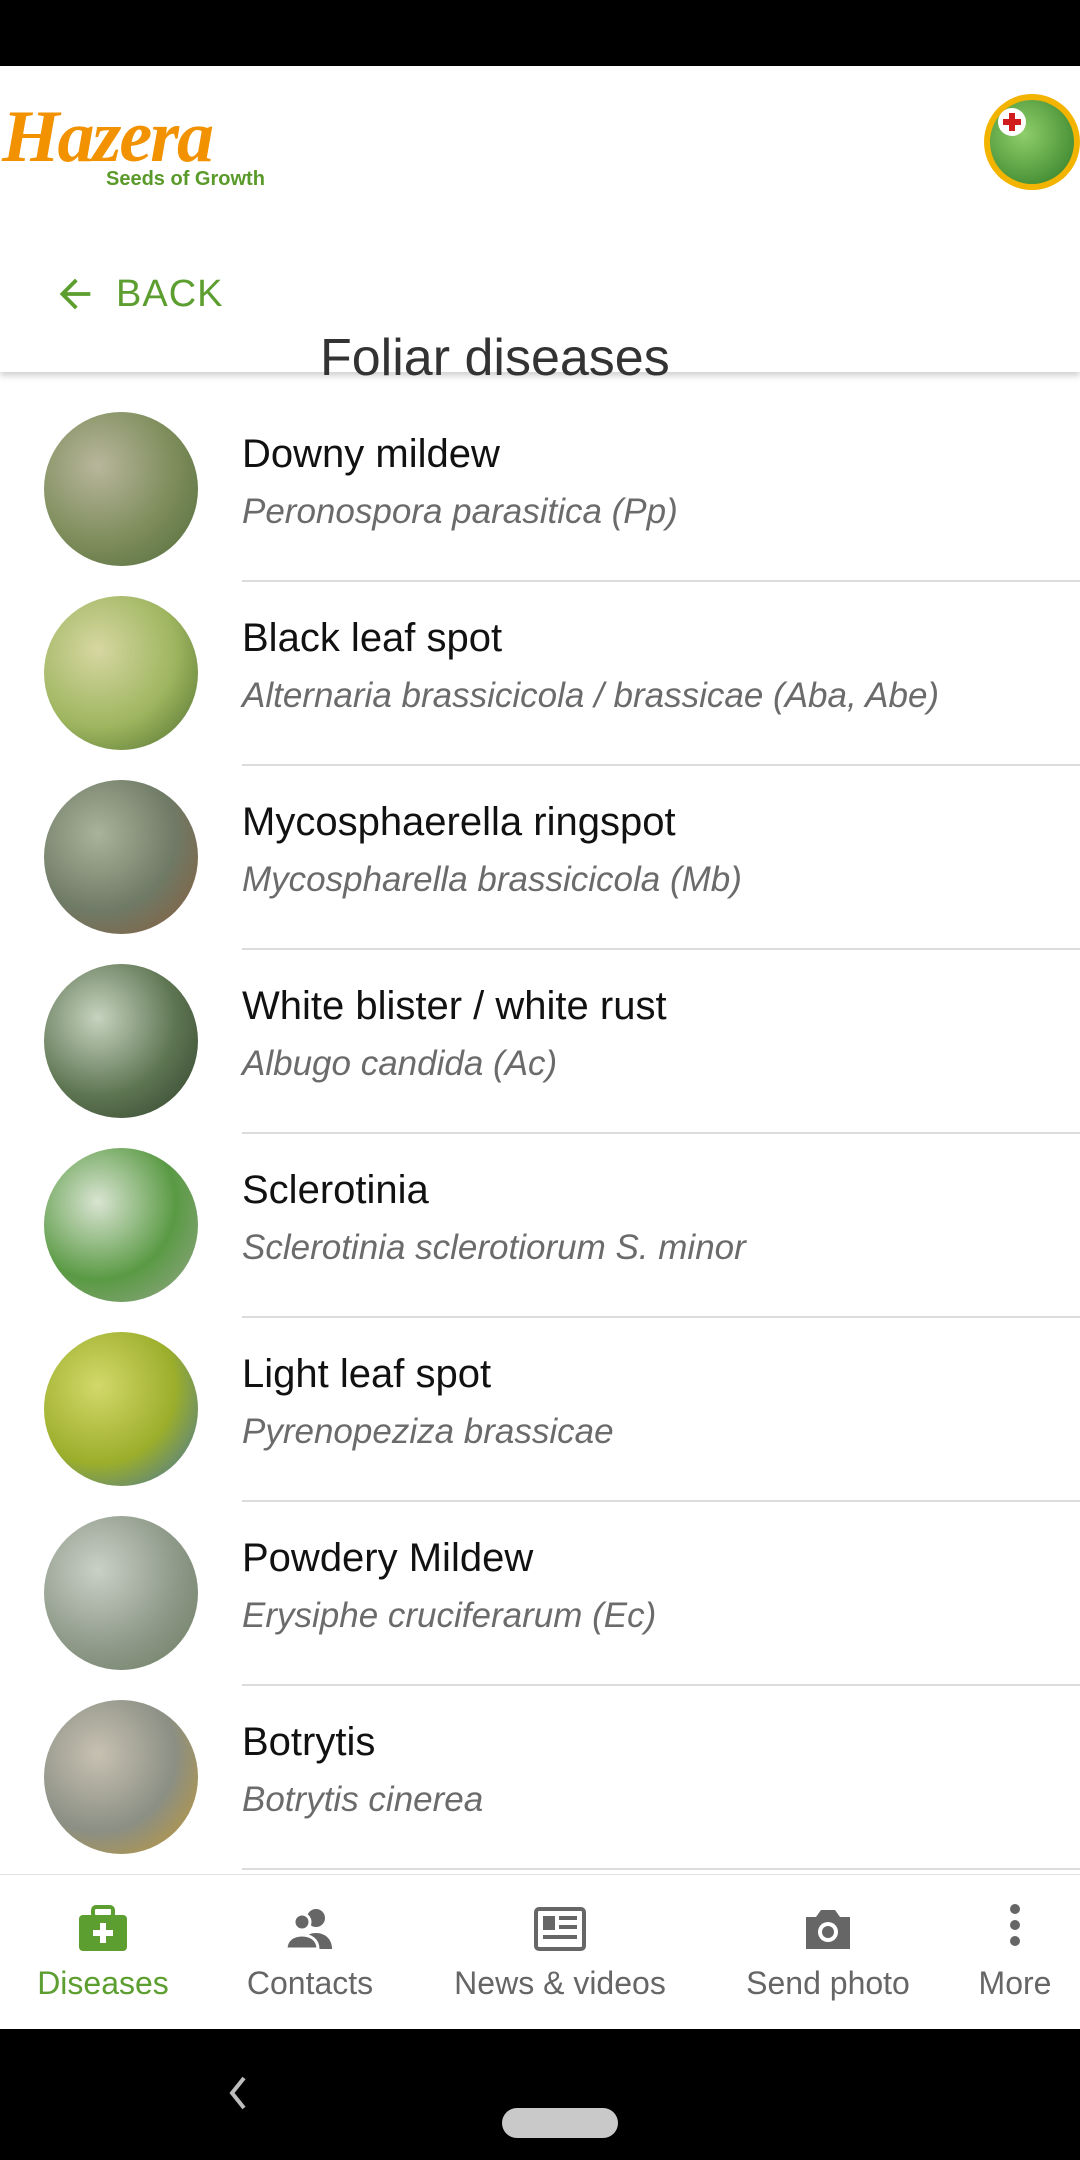 The image size is (1080, 2160). I want to click on disease-name: Botrytis, so click(309, 1742).